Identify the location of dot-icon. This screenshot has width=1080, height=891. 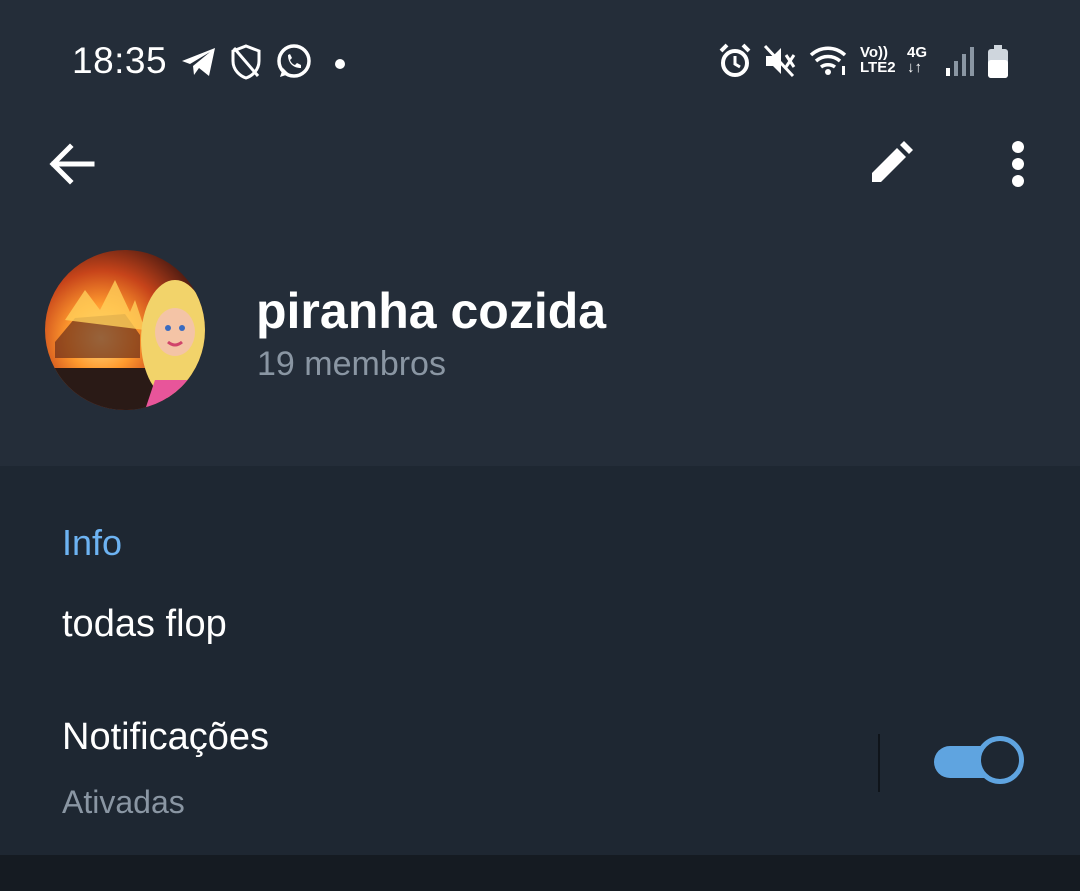
(340, 66).